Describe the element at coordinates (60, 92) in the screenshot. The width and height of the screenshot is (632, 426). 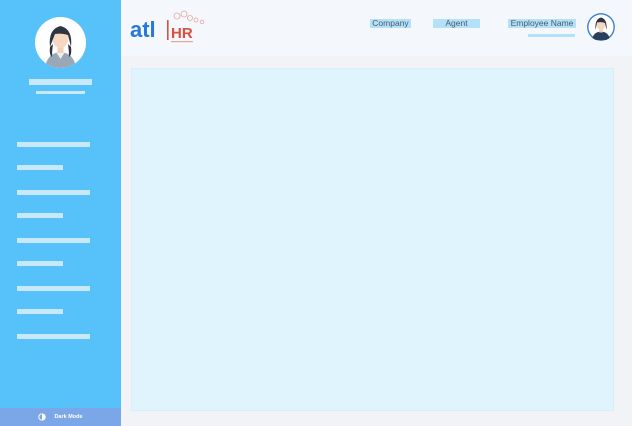
I see `profile-role-placeholder` at that location.